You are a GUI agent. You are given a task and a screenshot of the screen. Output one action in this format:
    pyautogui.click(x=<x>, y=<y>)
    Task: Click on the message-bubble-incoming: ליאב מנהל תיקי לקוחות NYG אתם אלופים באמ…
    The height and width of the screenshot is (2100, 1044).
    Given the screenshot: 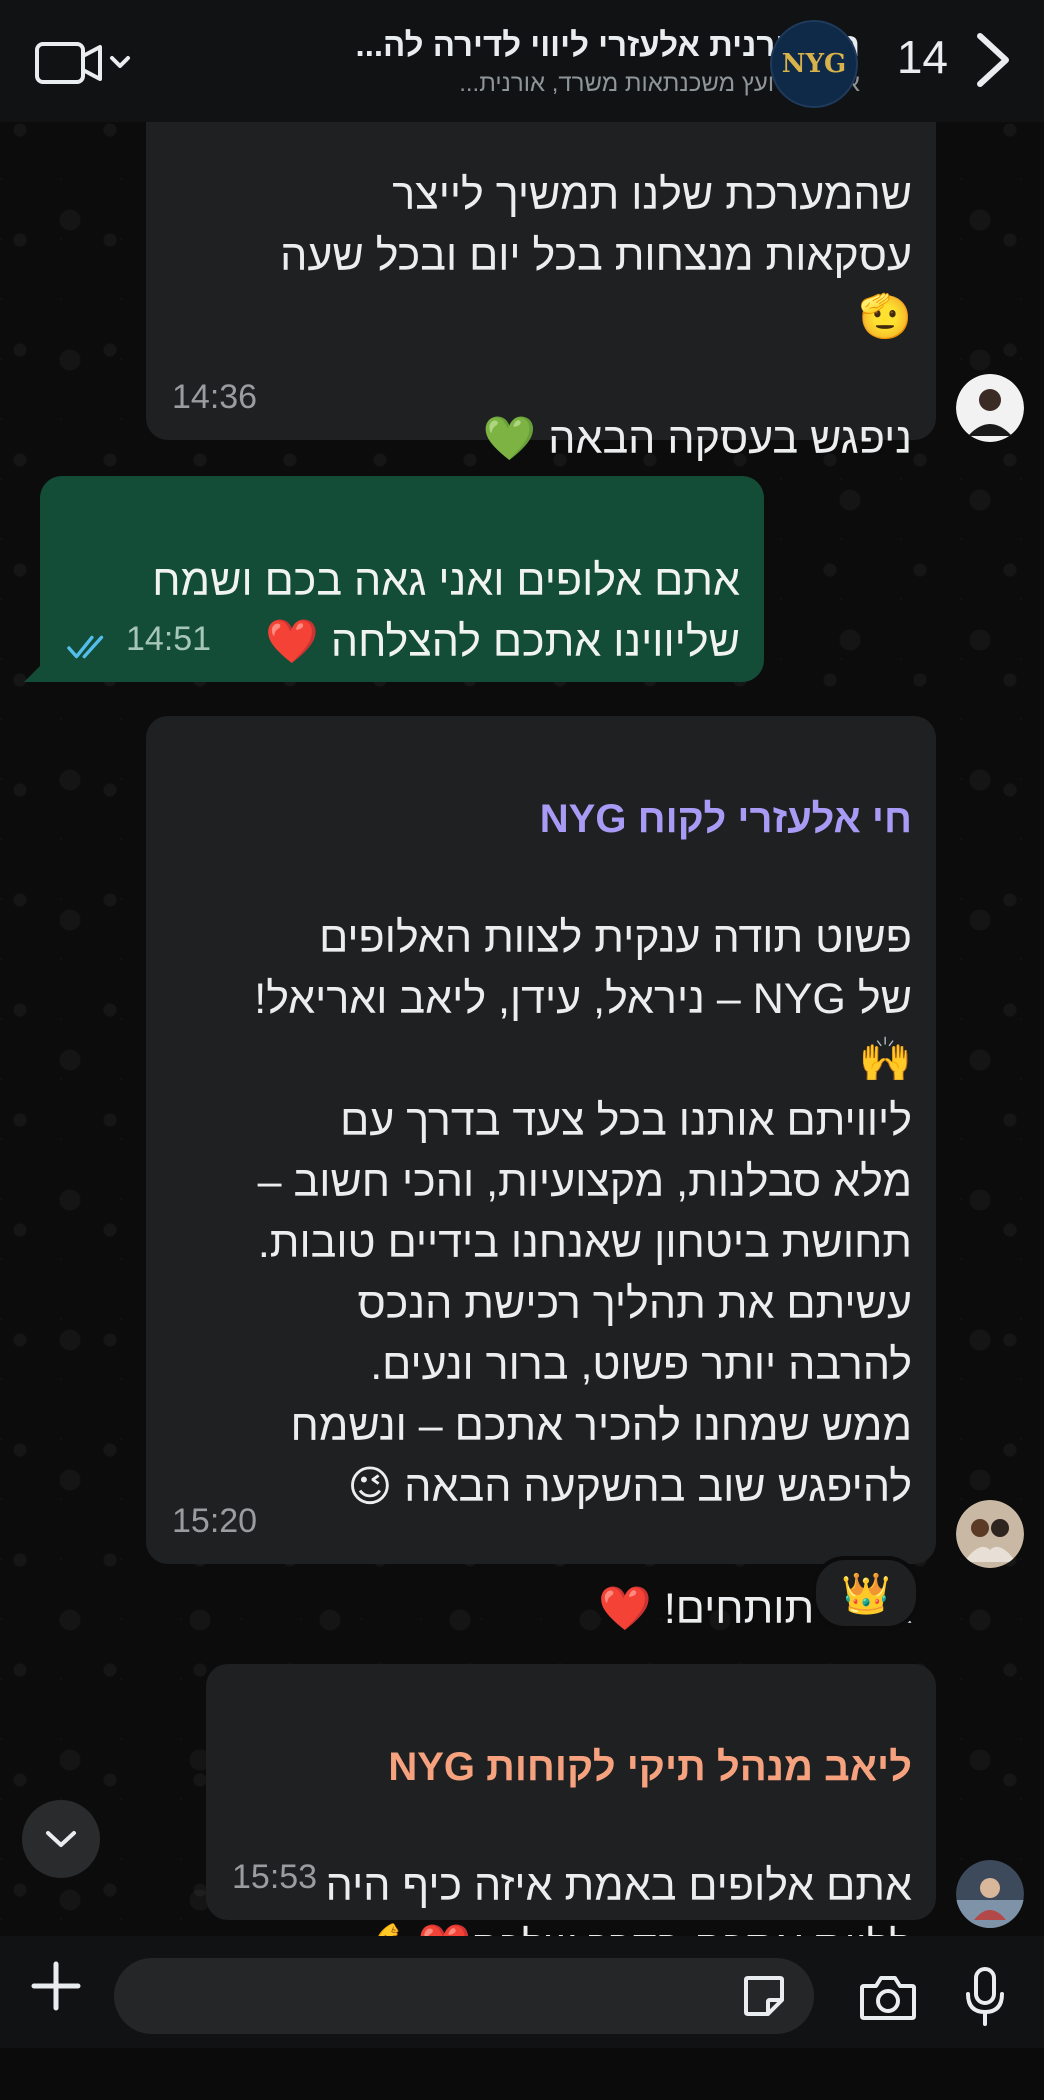 What is the action you would take?
    pyautogui.click(x=571, y=1817)
    